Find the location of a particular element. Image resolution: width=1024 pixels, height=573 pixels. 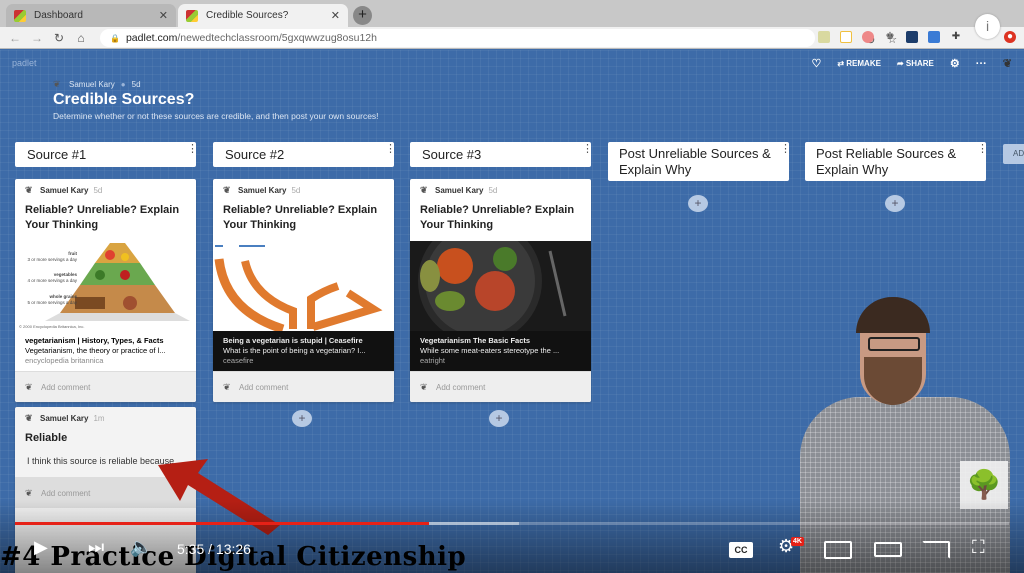

tab-dashboard: Dashboard ✕ is located at coordinates (91, 15).